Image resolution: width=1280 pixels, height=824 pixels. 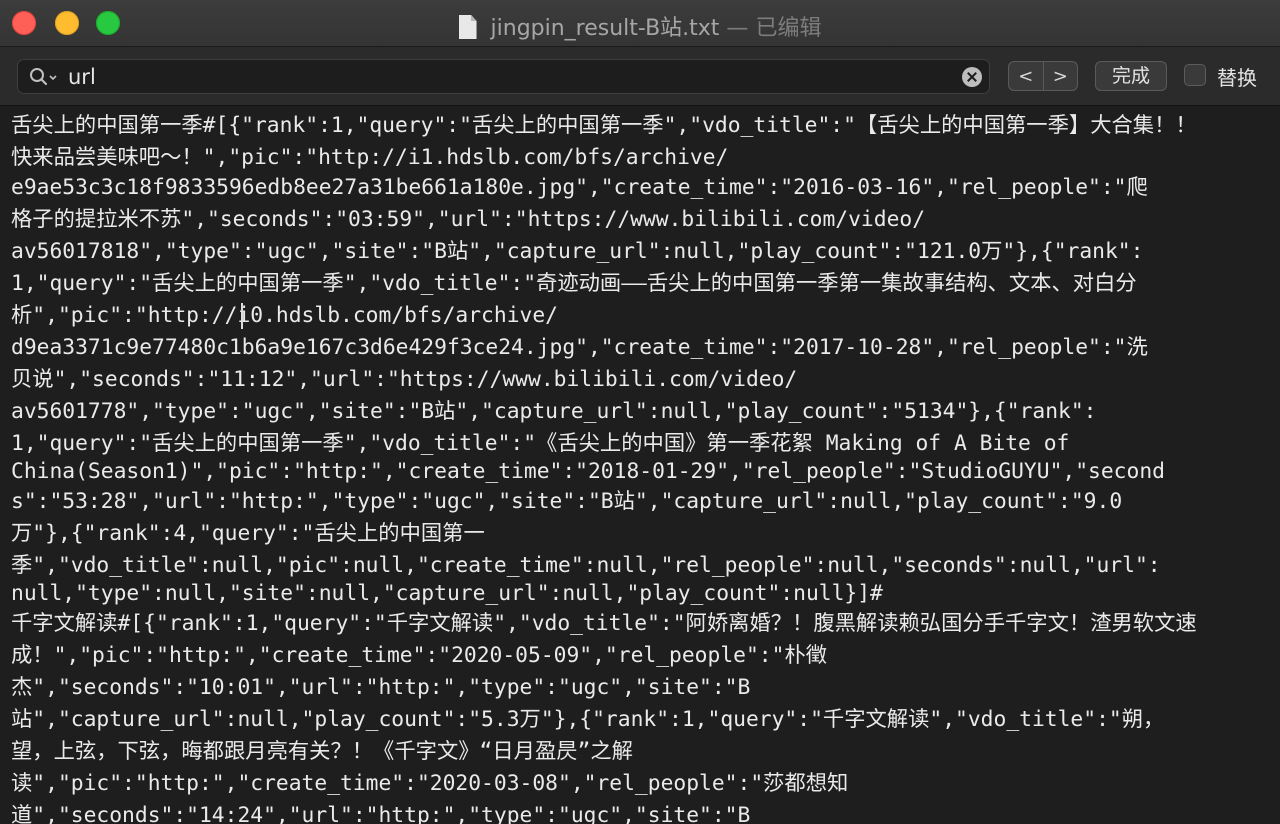 I want to click on text-line: 万"},{"rank":4,"query":"舌尖上的中国第一, so click(x=248, y=533).